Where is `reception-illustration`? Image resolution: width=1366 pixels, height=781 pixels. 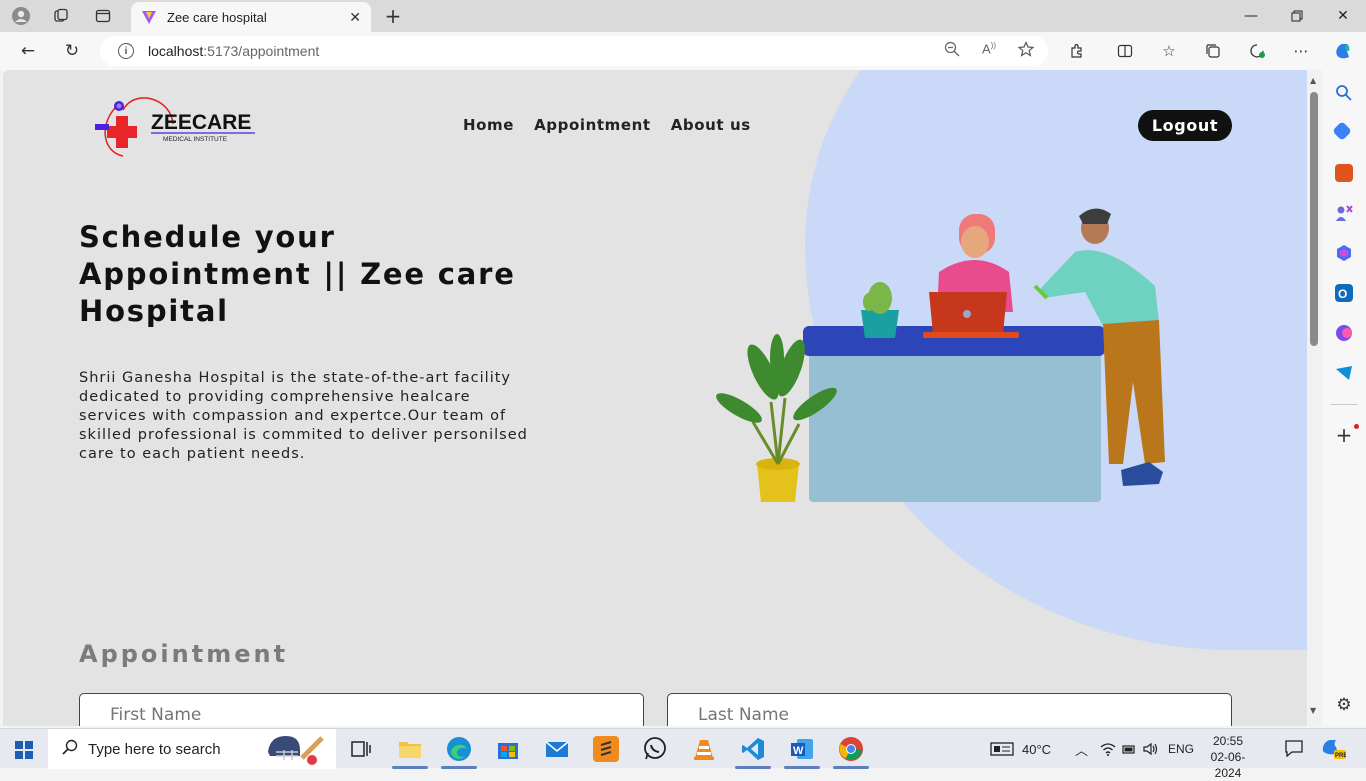
reception-illustration is located at coordinates (940, 355).